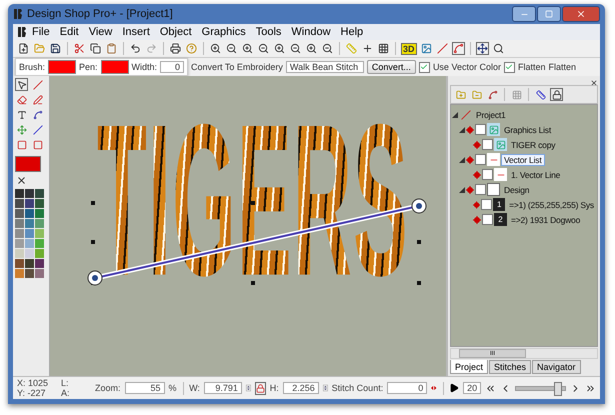 This screenshot has height=415, width=615. I want to click on tree-item: =>1) (255,255,255) Sys, so click(551, 204).